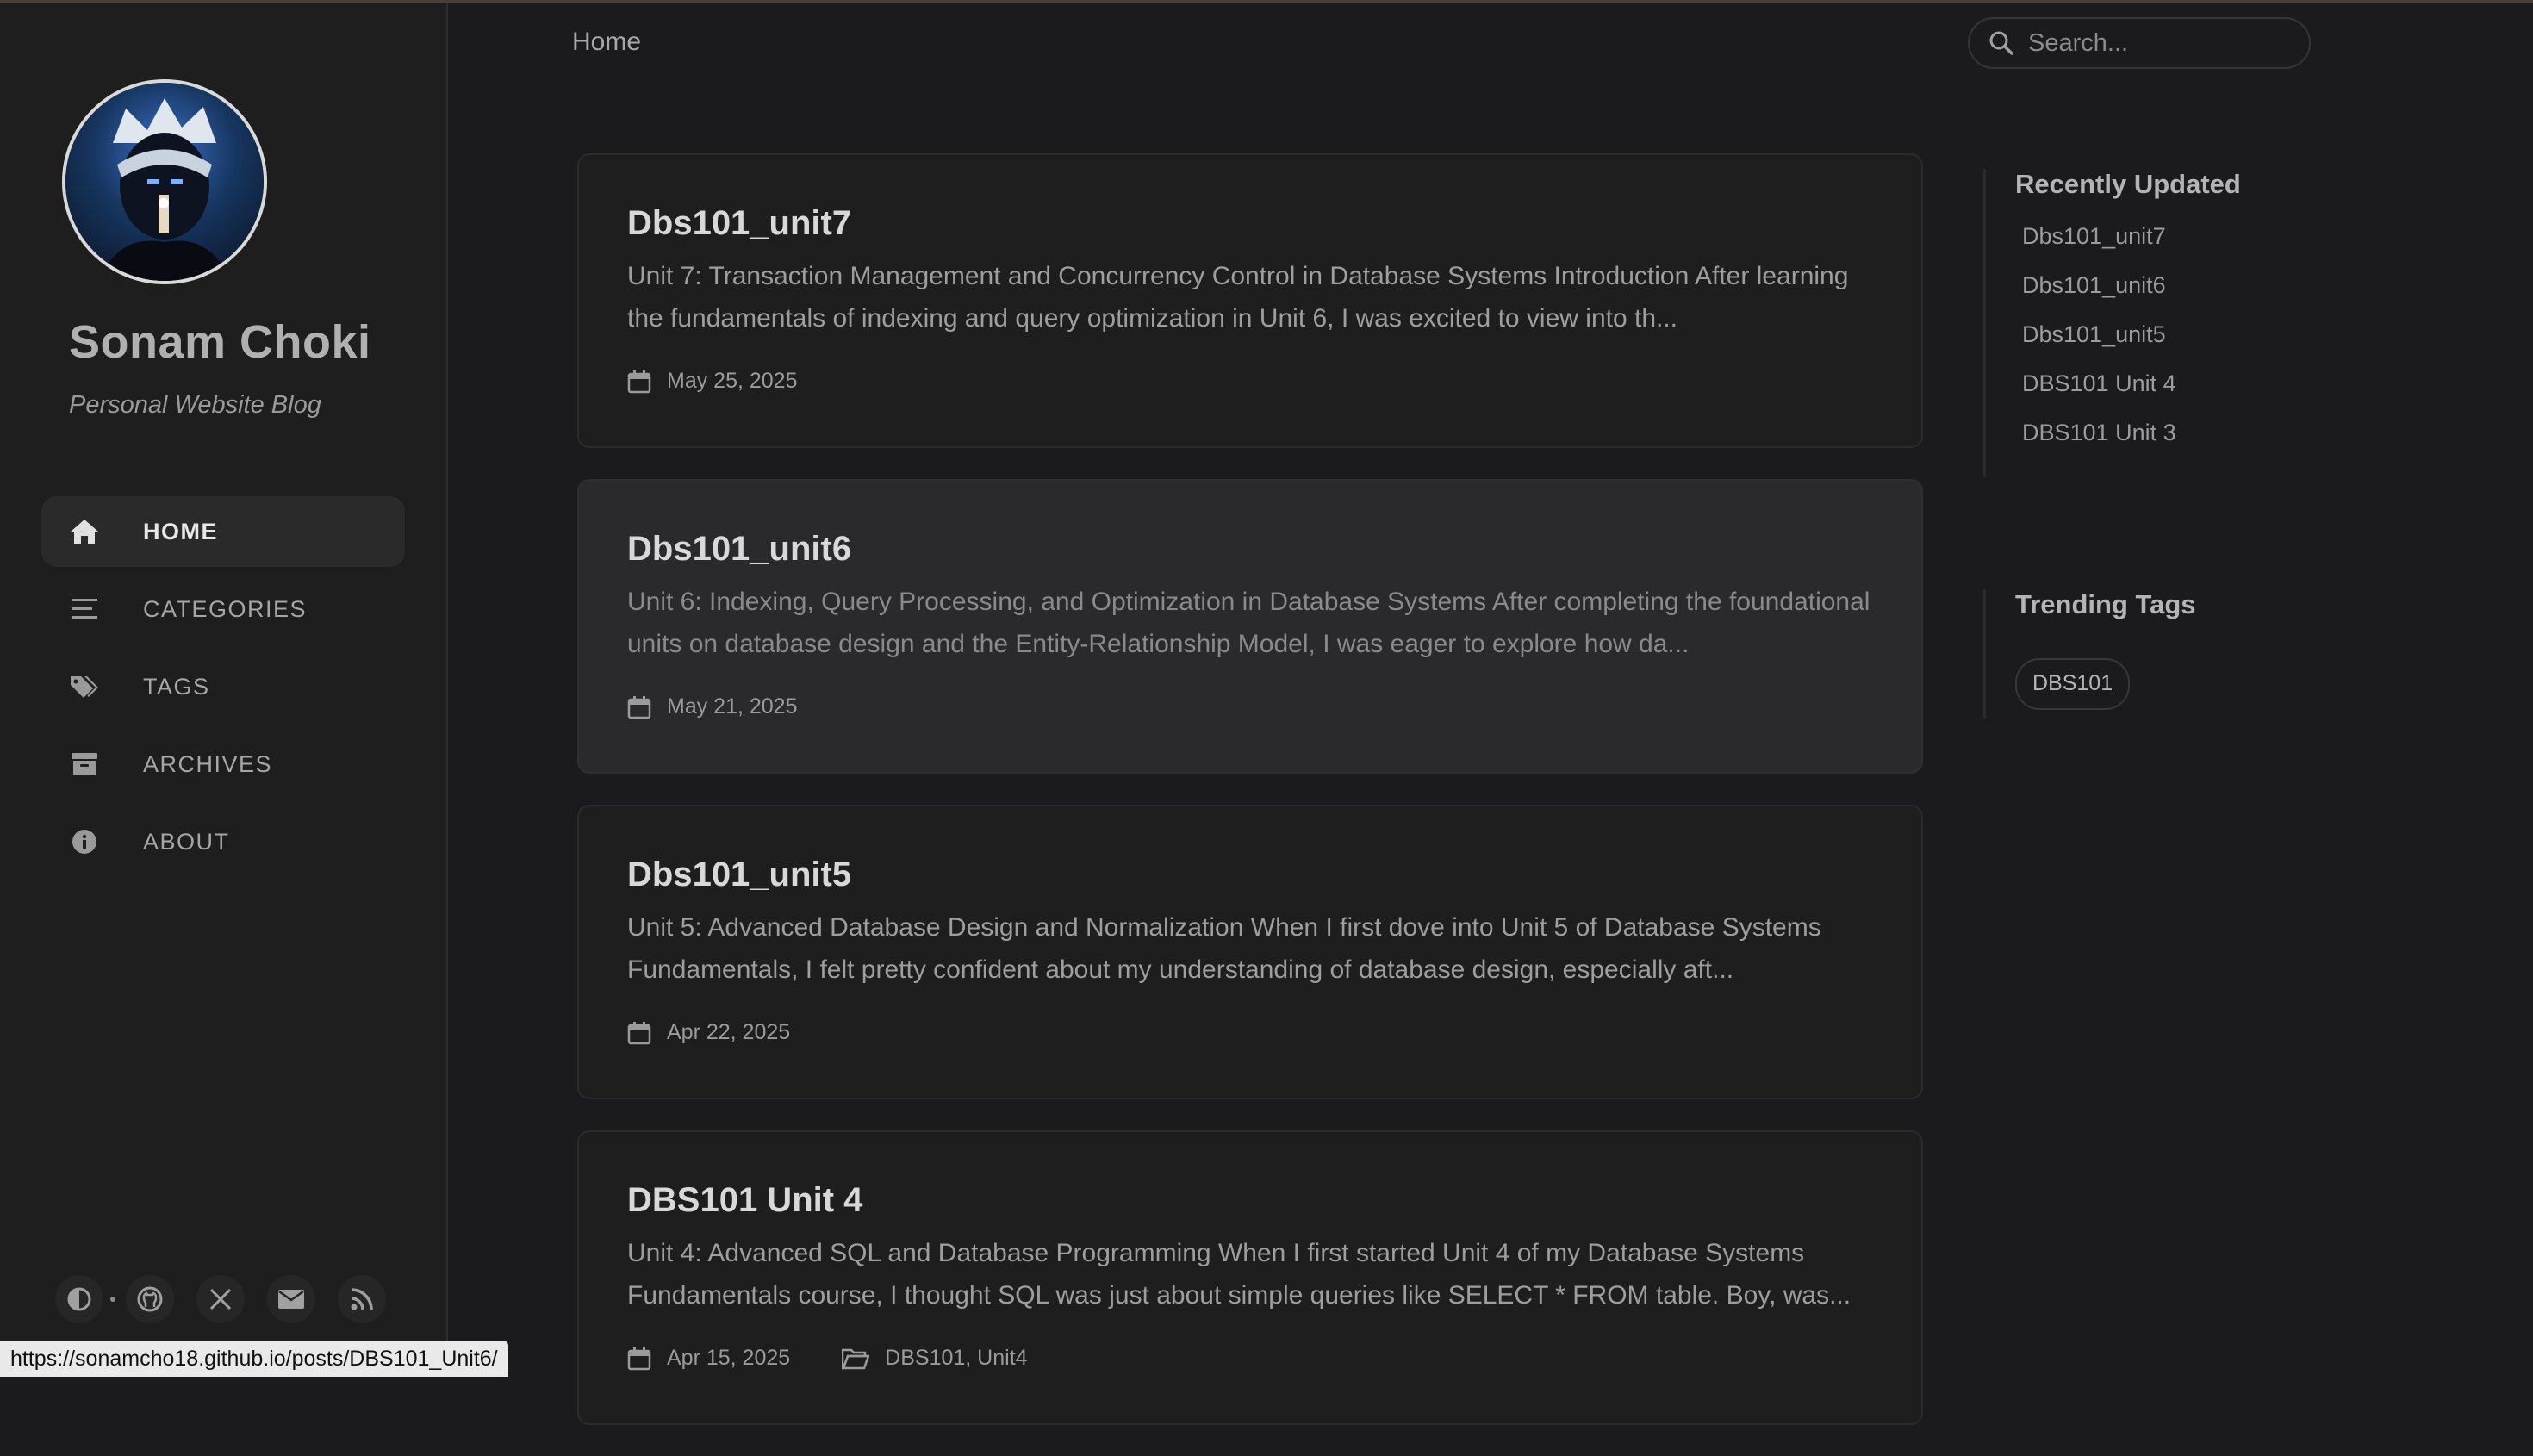  What do you see at coordinates (180, 531) in the screenshot?
I see `sidebar-item-label: HOME` at bounding box center [180, 531].